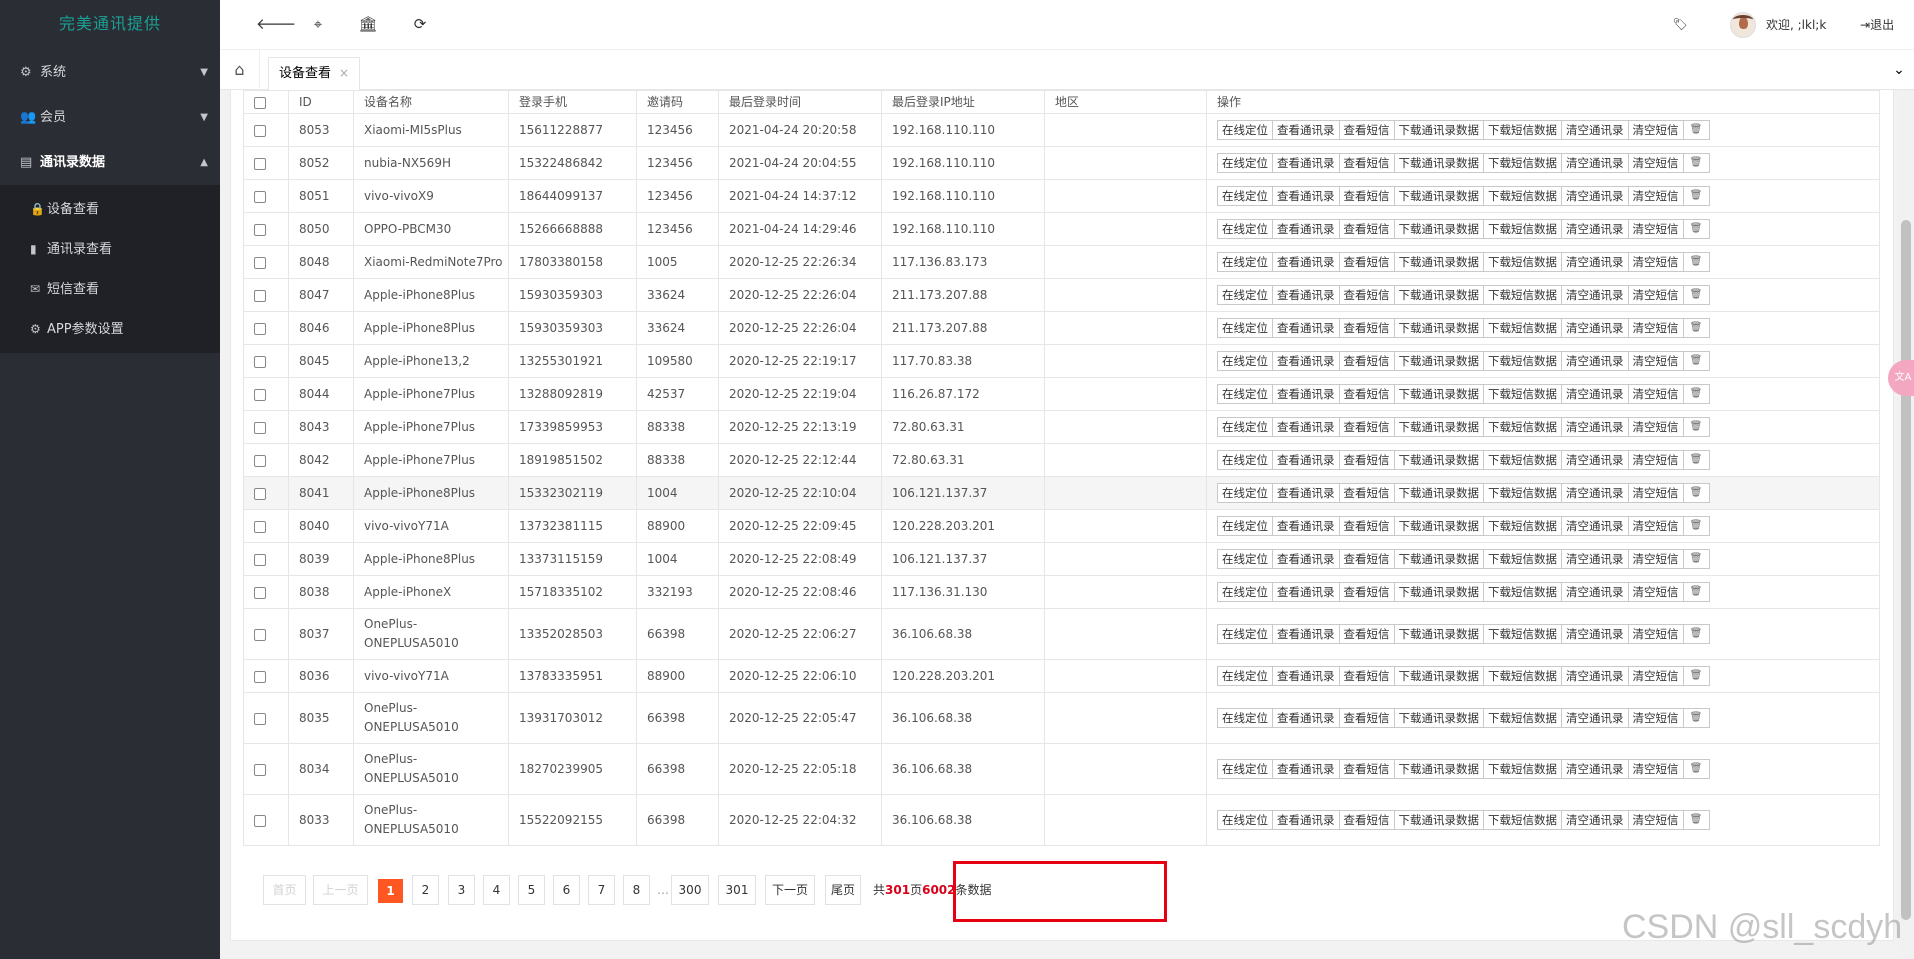  What do you see at coordinates (110, 162) in the screenshot?
I see `sidebar-item-contacts-data: ▤ 通讯录数据 ▲` at bounding box center [110, 162].